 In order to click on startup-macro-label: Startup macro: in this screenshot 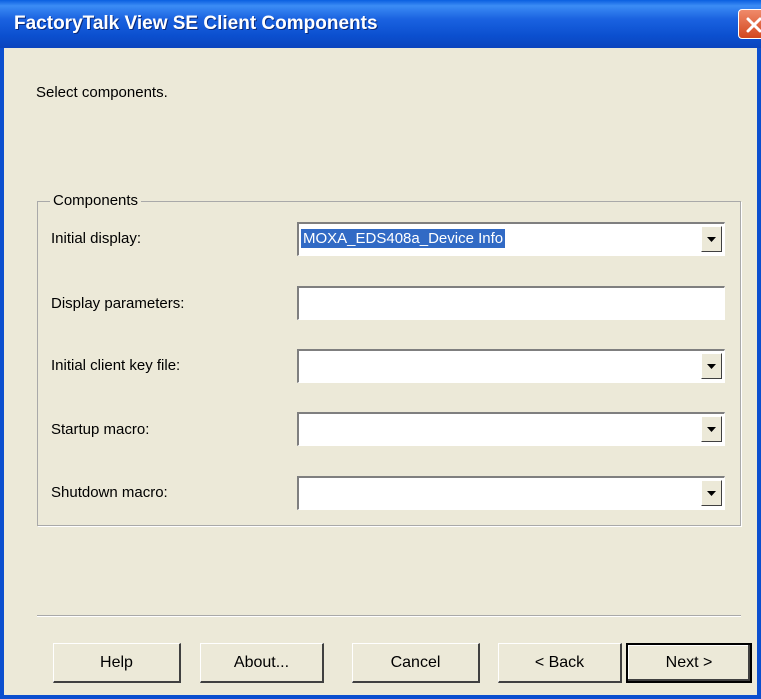, I will do `click(100, 429)`.